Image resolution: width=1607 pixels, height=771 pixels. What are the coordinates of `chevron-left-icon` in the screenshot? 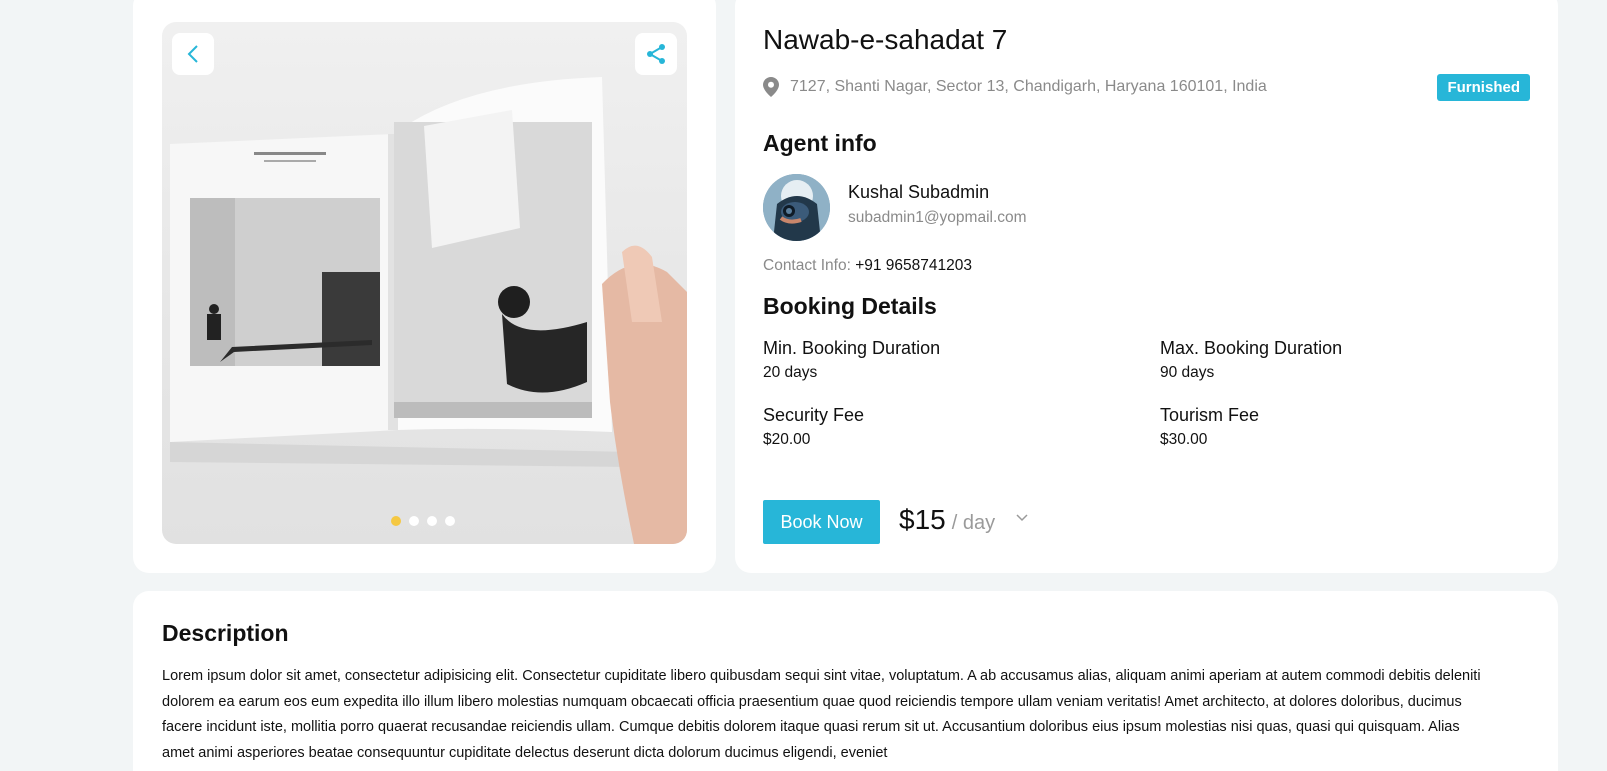 It's located at (192, 54).